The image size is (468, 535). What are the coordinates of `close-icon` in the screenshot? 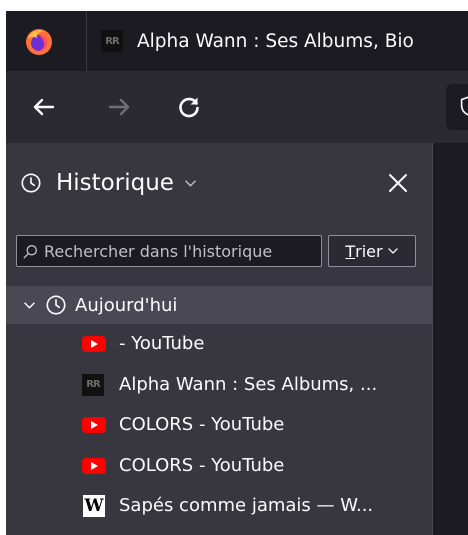 It's located at (398, 183).